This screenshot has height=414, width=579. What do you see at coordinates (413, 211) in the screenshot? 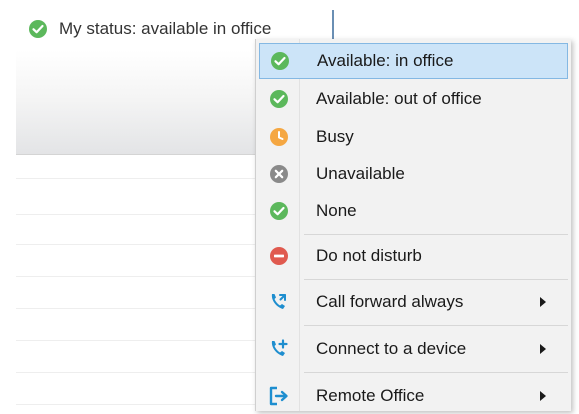
I see `menu-item-none: None` at bounding box center [413, 211].